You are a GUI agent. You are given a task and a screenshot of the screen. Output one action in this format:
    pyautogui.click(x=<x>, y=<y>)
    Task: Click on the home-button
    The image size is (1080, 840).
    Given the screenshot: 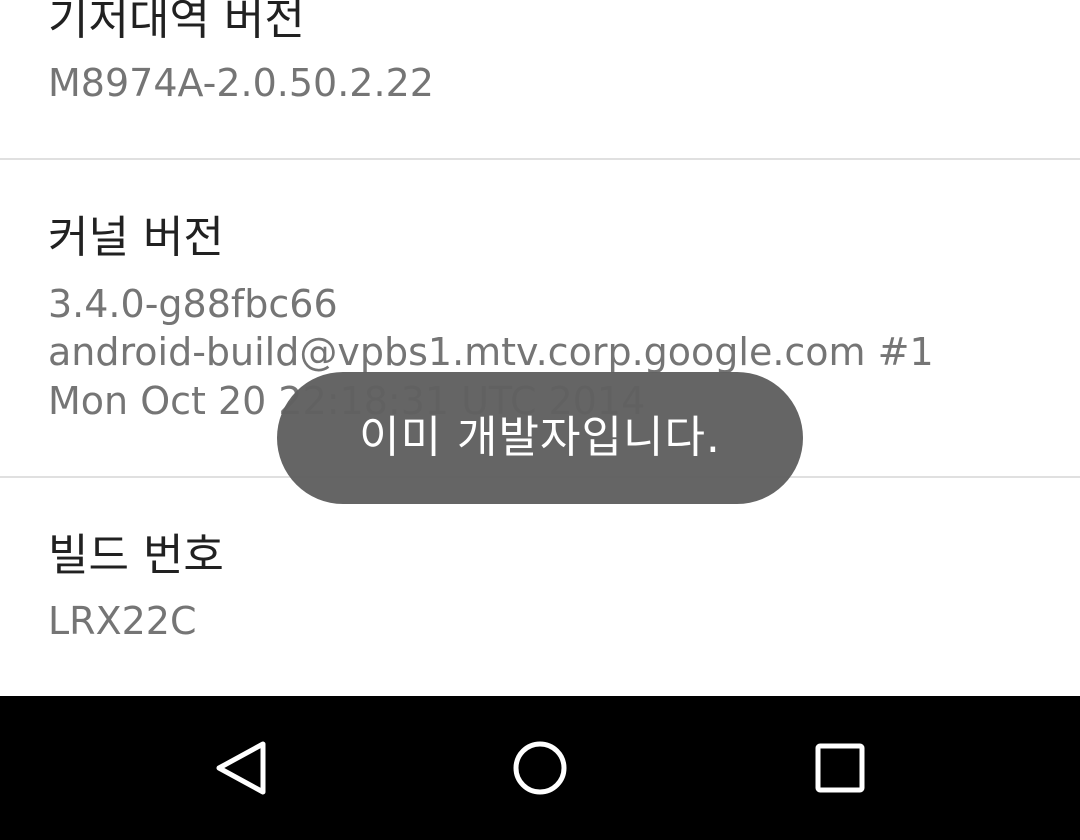 What is the action you would take?
    pyautogui.click(x=540, y=768)
    